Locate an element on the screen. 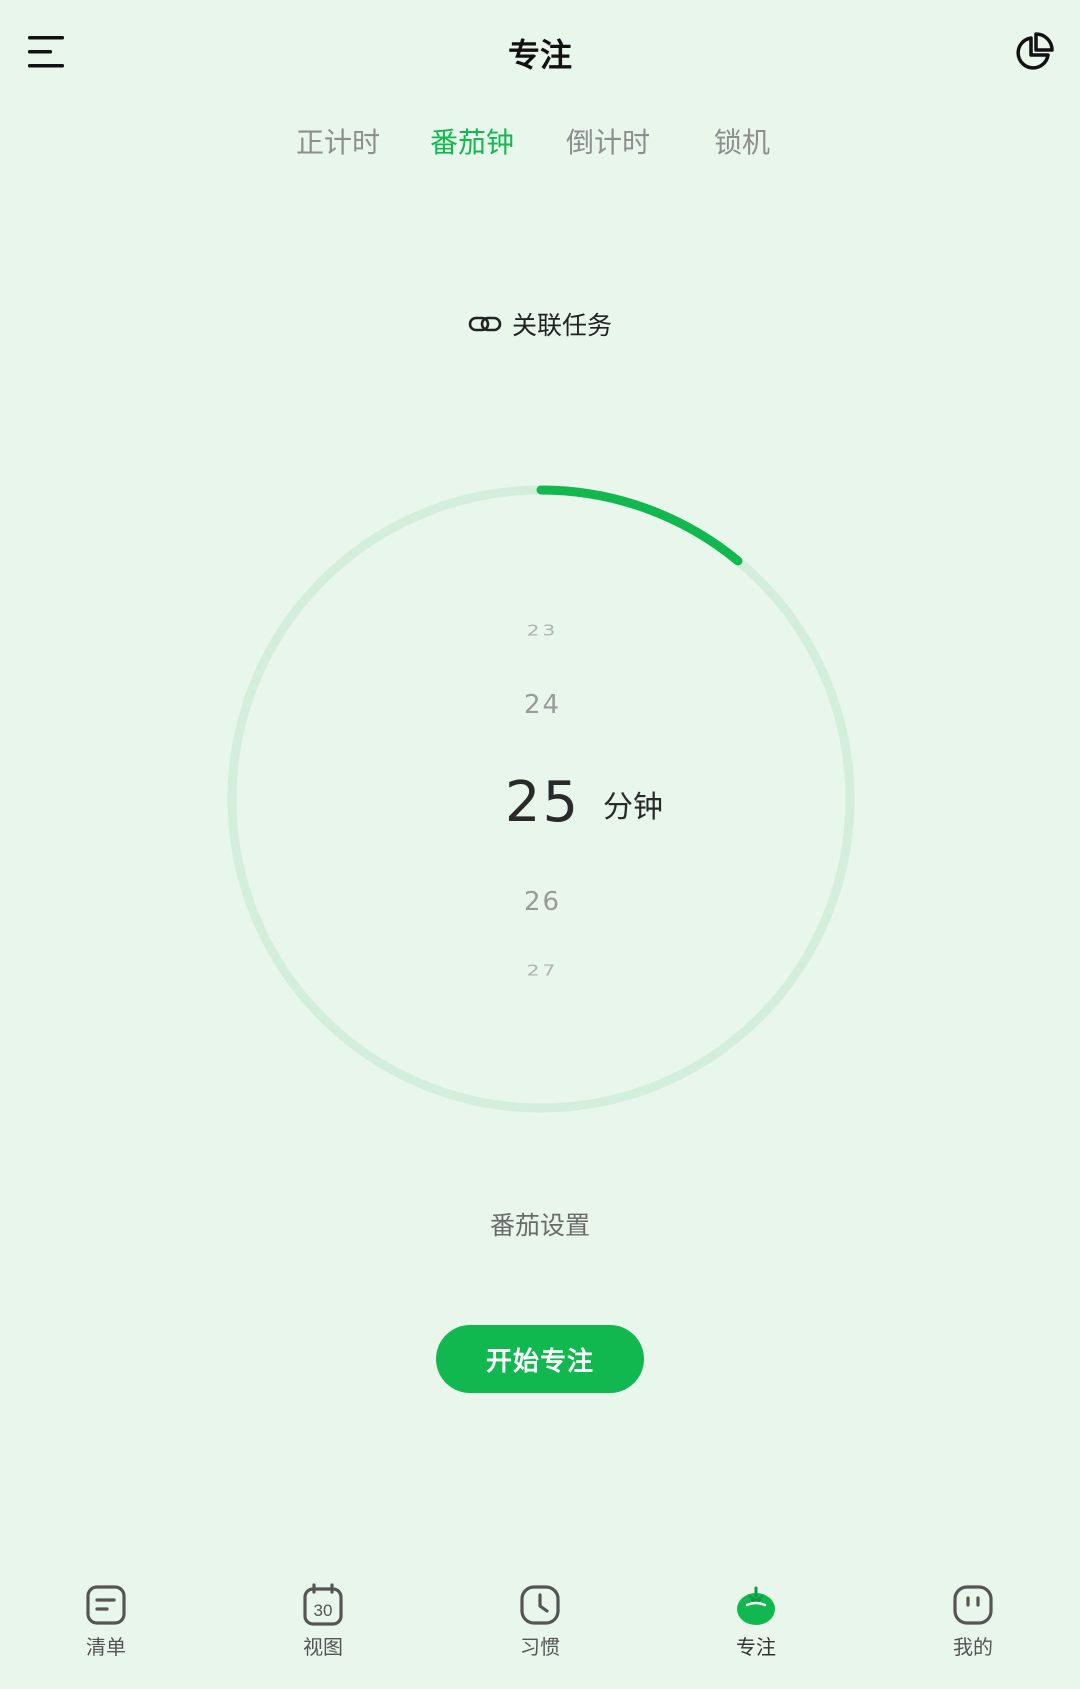 This screenshot has height=1689, width=1080. nav-label-list: 清单 is located at coordinates (106, 1647).